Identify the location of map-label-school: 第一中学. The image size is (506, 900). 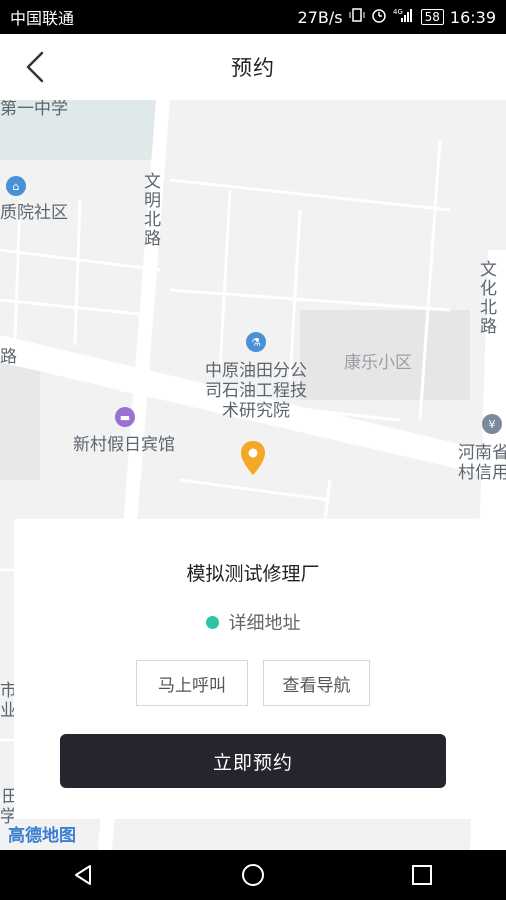
(34, 109).